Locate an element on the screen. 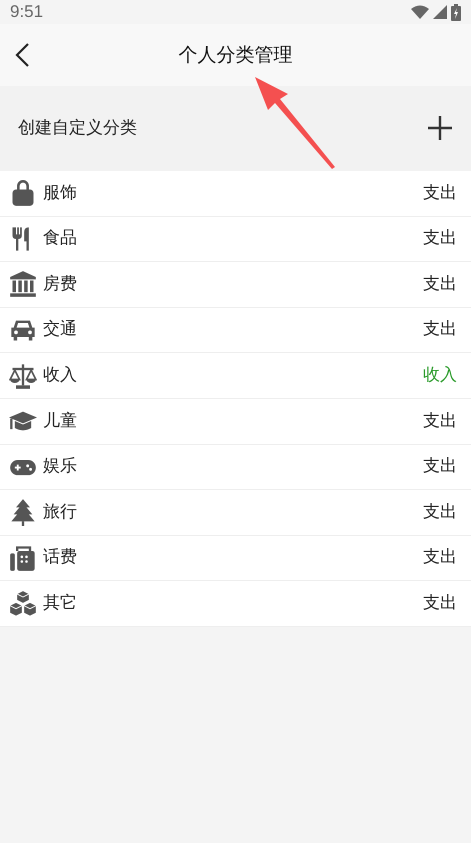 Image resolution: width=471 pixels, height=843 pixels. category-name: 交通 is located at coordinates (60, 330).